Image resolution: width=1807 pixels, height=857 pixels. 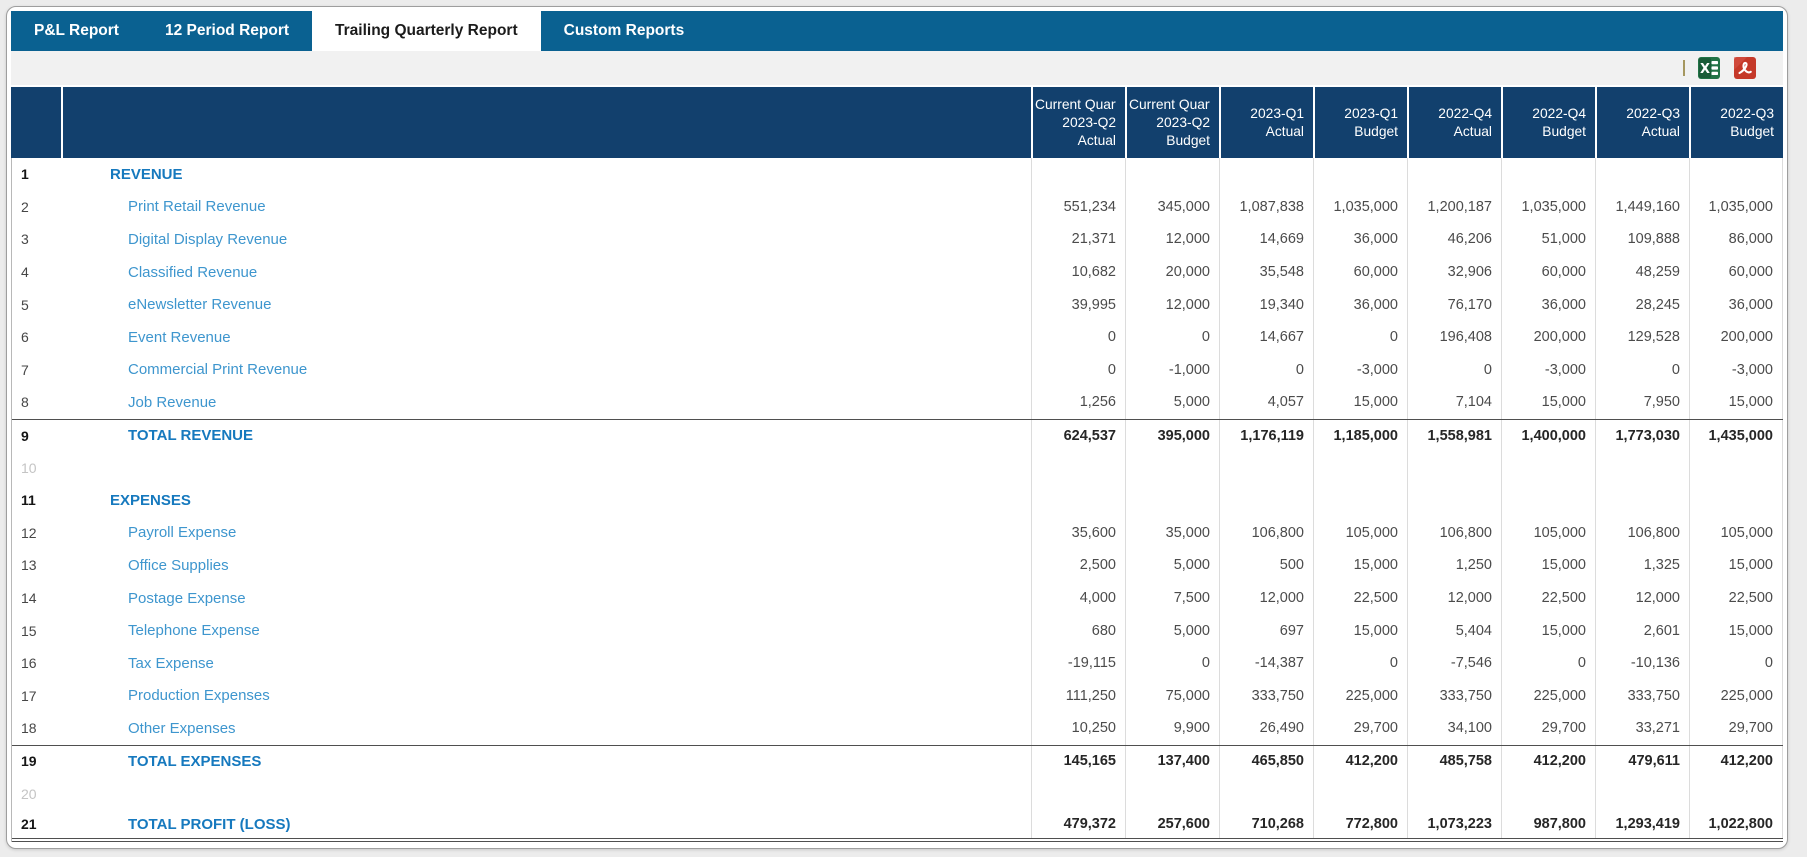 I want to click on cell-value: 111,250, so click(x=1078, y=696).